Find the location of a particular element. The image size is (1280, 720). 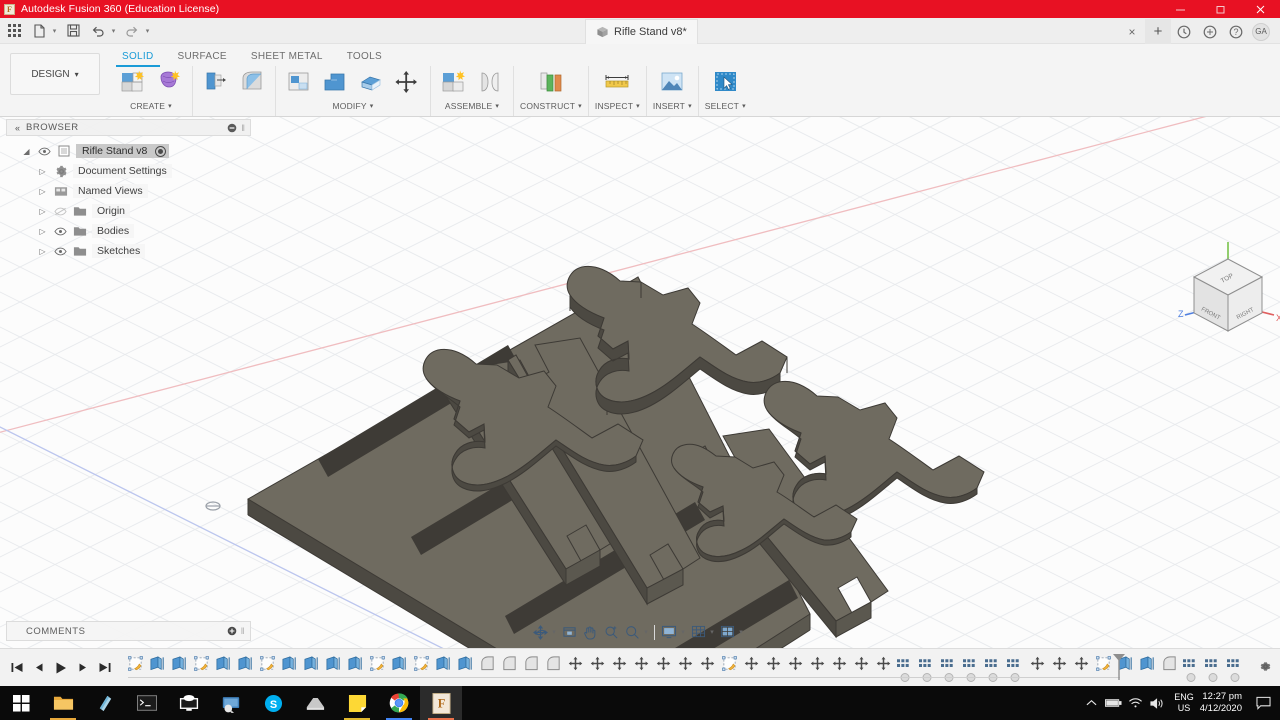

move-copy-icon is located at coordinates (407, 82).